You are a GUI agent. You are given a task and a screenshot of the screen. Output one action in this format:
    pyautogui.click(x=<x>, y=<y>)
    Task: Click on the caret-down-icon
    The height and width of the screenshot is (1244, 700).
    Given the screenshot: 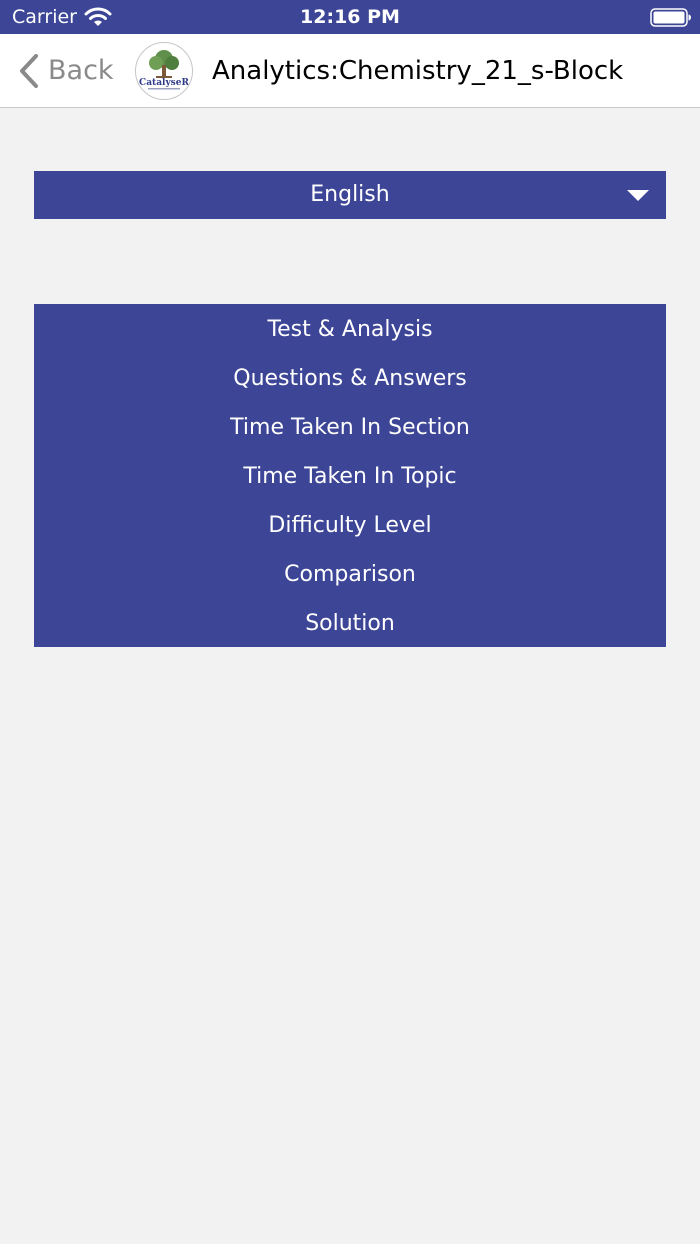 What is the action you would take?
    pyautogui.click(x=638, y=195)
    